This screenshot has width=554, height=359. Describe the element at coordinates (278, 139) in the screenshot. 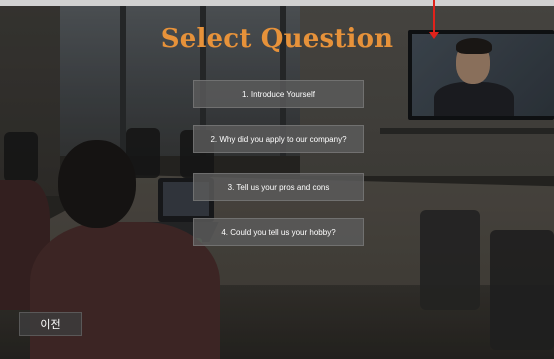

I see `question-button-2: 2. Why did you apply to our company?` at that location.